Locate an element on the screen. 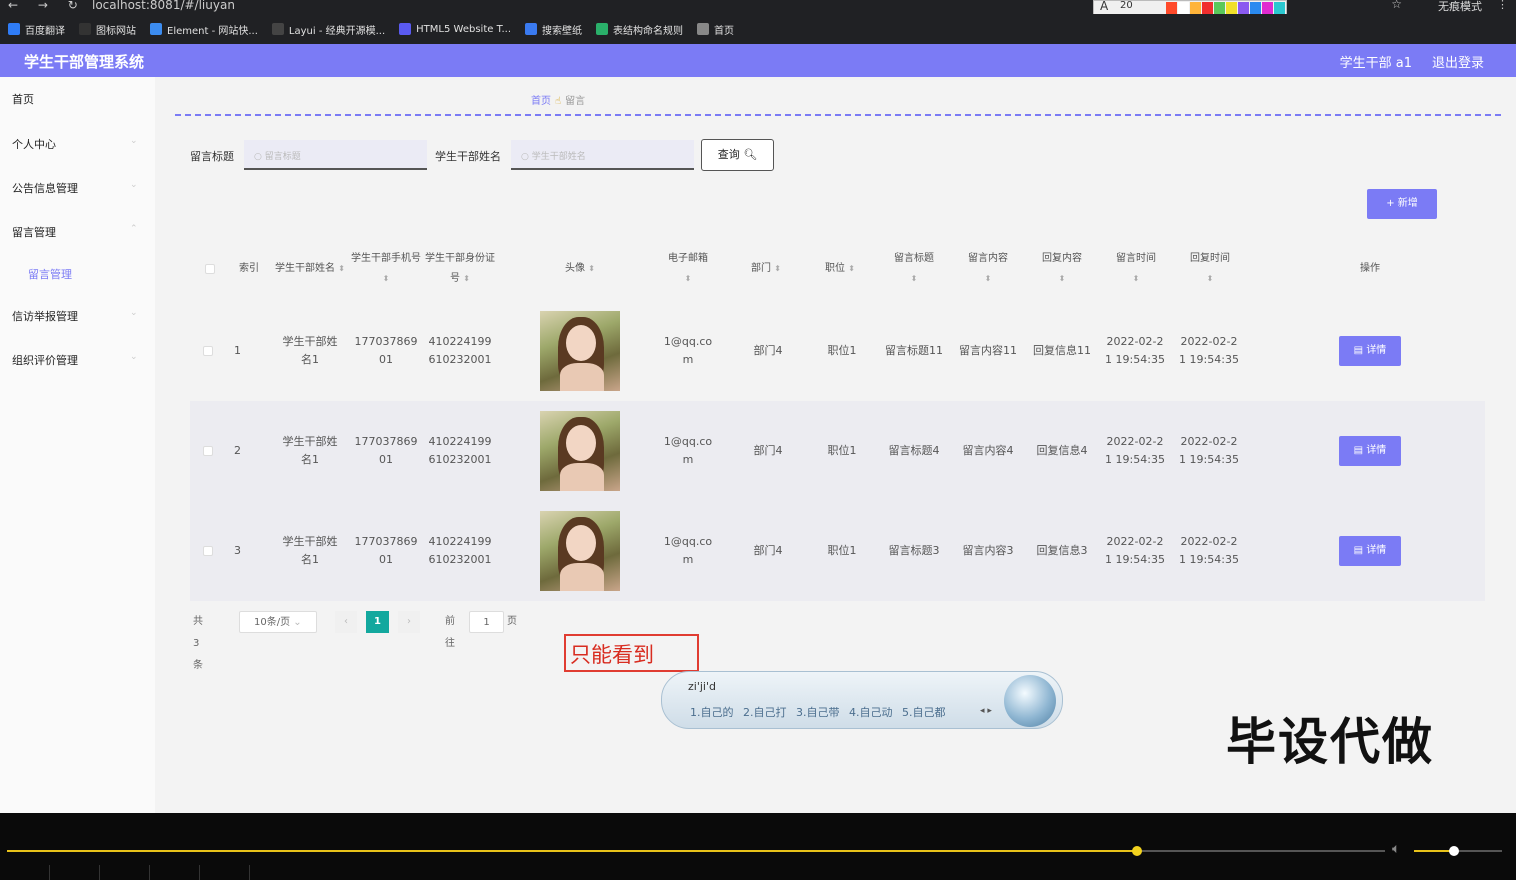 Image resolution: width=1516 pixels, height=880 pixels. sidebar-item-home: 首页 is located at coordinates (23, 99).